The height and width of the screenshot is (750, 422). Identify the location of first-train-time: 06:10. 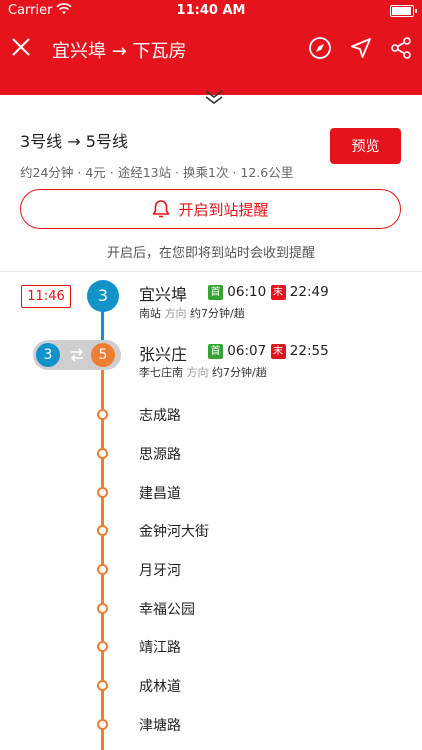
(247, 292).